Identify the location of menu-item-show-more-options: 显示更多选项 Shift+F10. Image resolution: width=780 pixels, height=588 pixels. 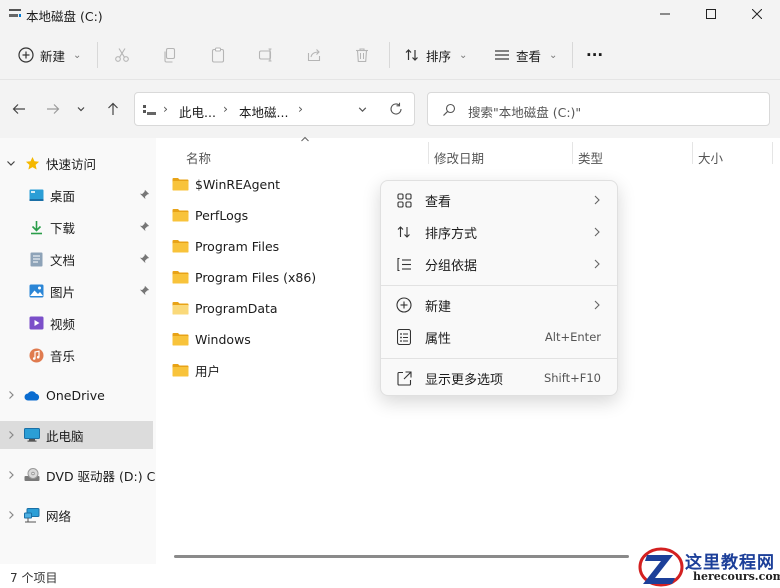
(499, 378).